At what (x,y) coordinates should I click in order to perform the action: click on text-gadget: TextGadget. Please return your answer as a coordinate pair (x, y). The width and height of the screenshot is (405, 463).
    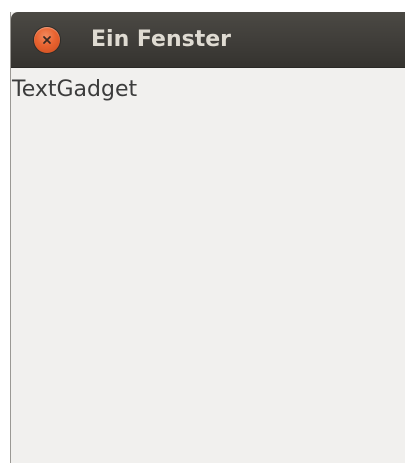
    Looking at the image, I should click on (75, 89).